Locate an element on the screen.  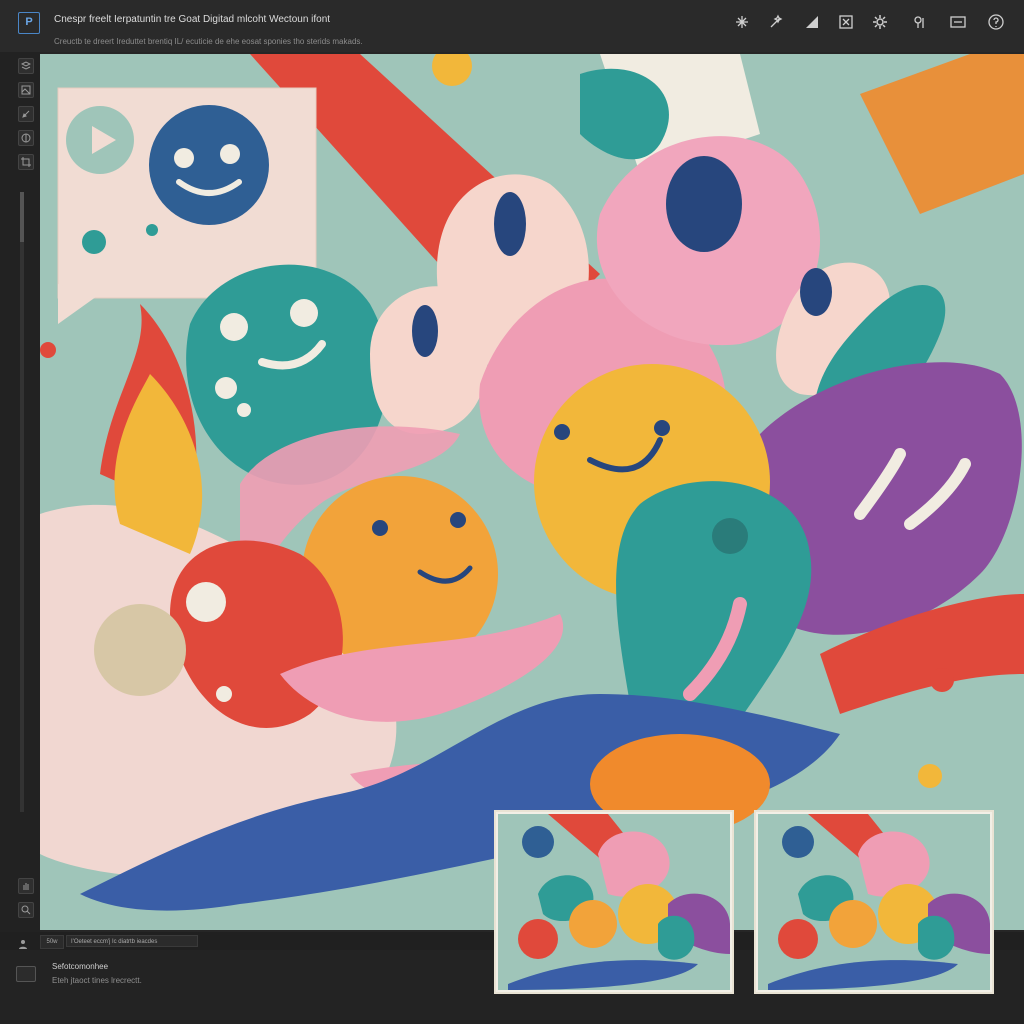
panel-description: Eteh jtaoct tines lrecrectt. is located at coordinates (97, 980).